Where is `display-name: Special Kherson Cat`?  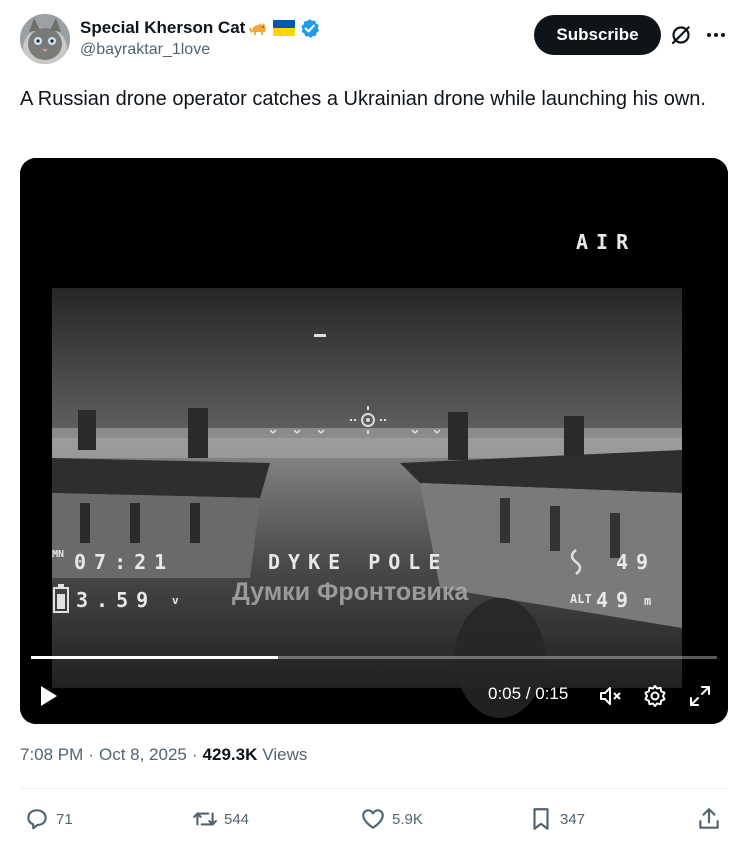 display-name: Special Kherson Cat is located at coordinates (162, 28).